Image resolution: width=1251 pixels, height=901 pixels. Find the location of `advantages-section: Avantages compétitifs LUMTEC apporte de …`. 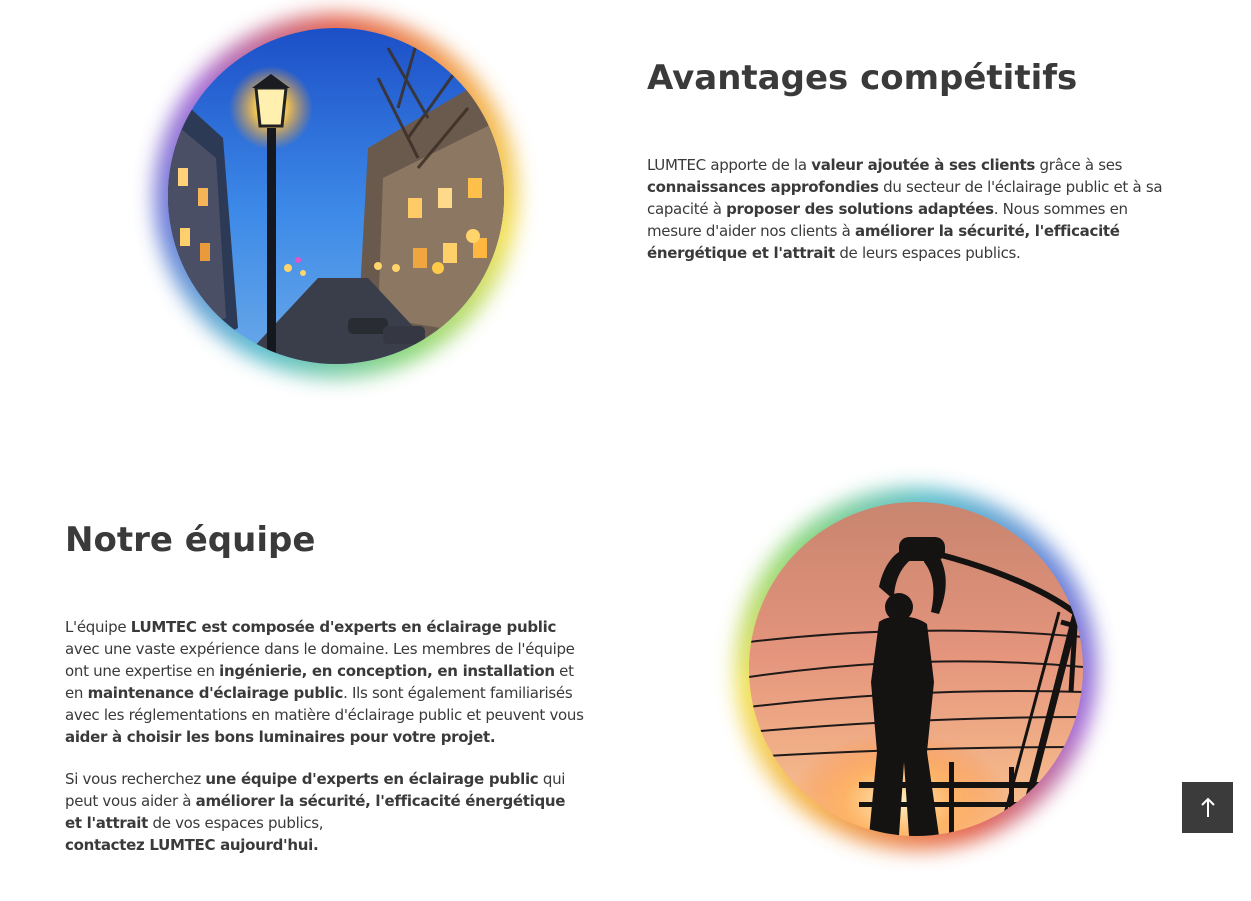

advantages-section: Avantages compétitifs LUMTEC apporte de … is located at coordinates (912, 160).